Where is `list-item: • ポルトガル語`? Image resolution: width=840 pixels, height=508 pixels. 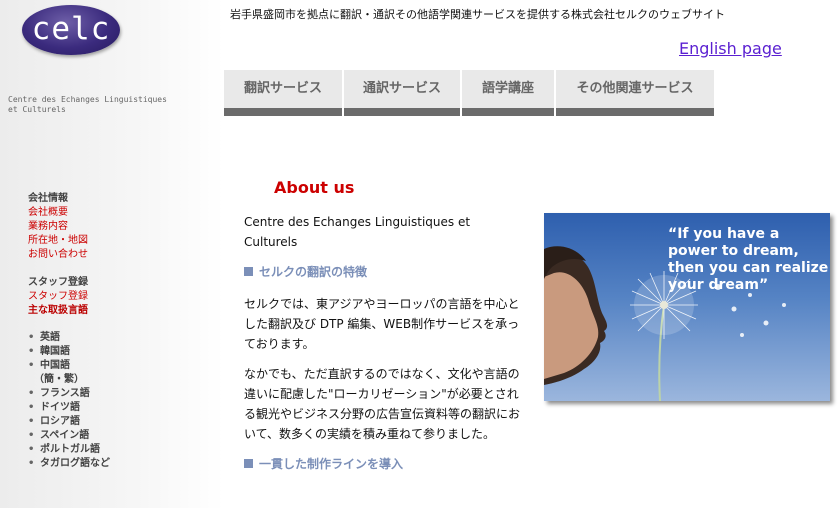
list-item: • ポルトガル語 is located at coordinates (67, 450).